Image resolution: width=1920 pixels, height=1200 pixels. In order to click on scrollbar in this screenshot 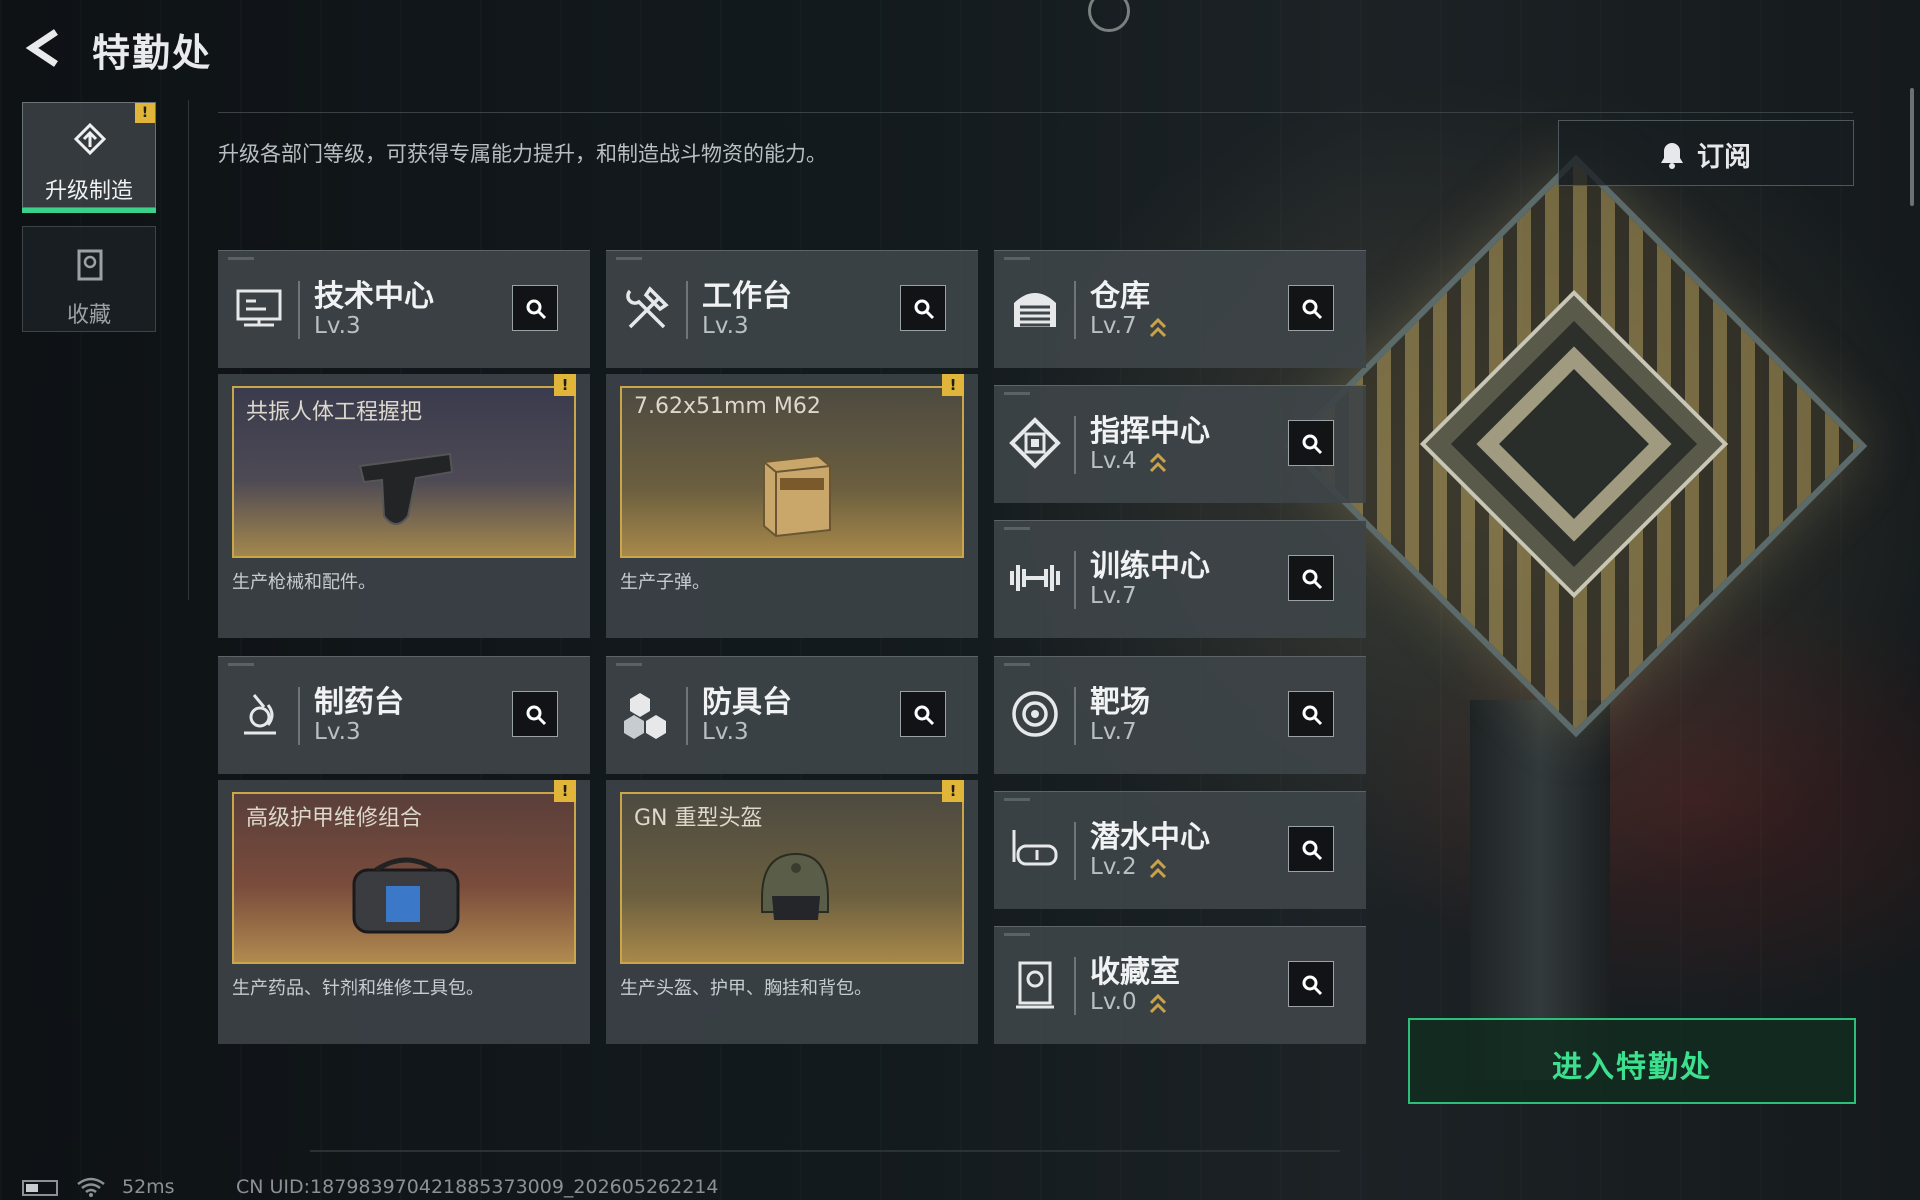, I will do `click(1912, 147)`.